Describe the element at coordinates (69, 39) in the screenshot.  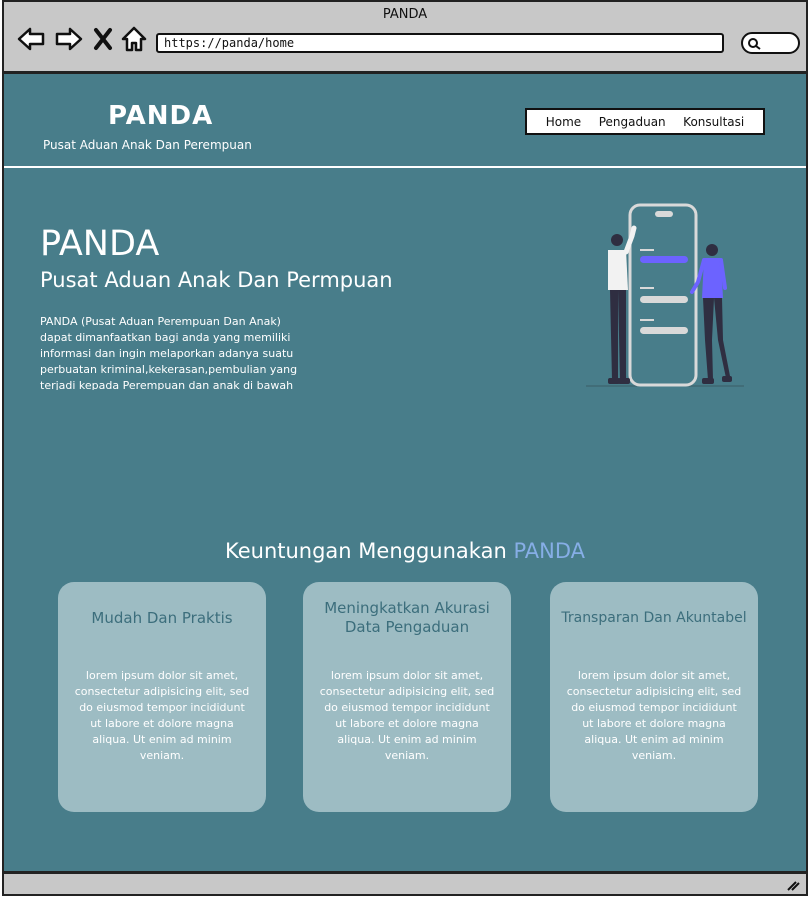
I see `forward-arrow-icon` at that location.